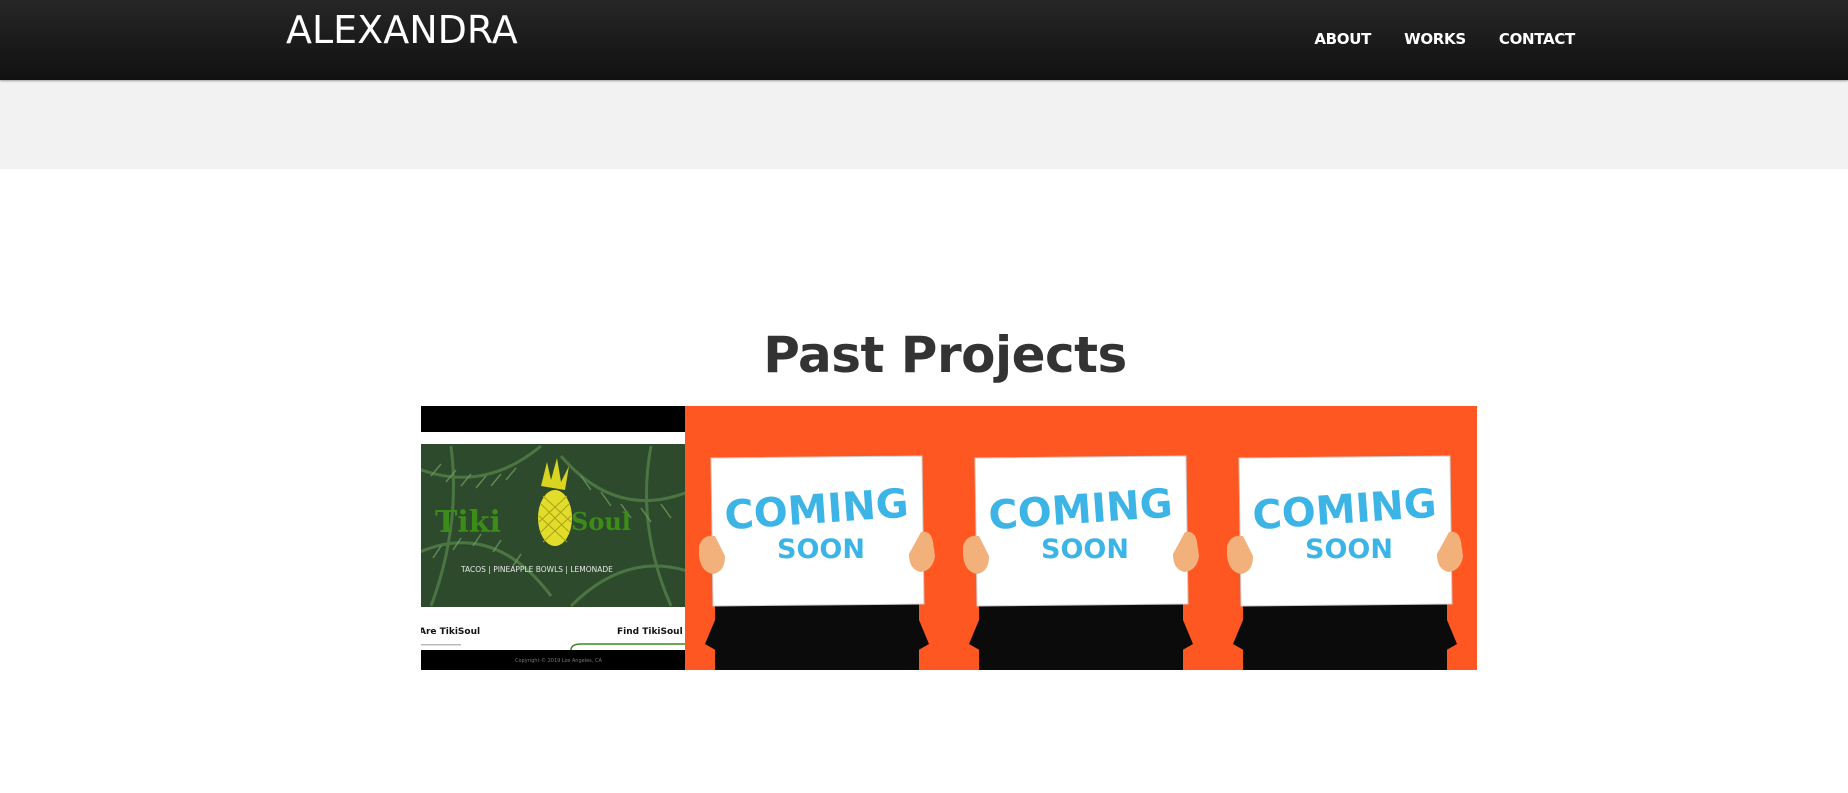 The height and width of the screenshot is (793, 1848). What do you see at coordinates (1537, 39) in the screenshot?
I see `nav-link-contact: CONTACT` at bounding box center [1537, 39].